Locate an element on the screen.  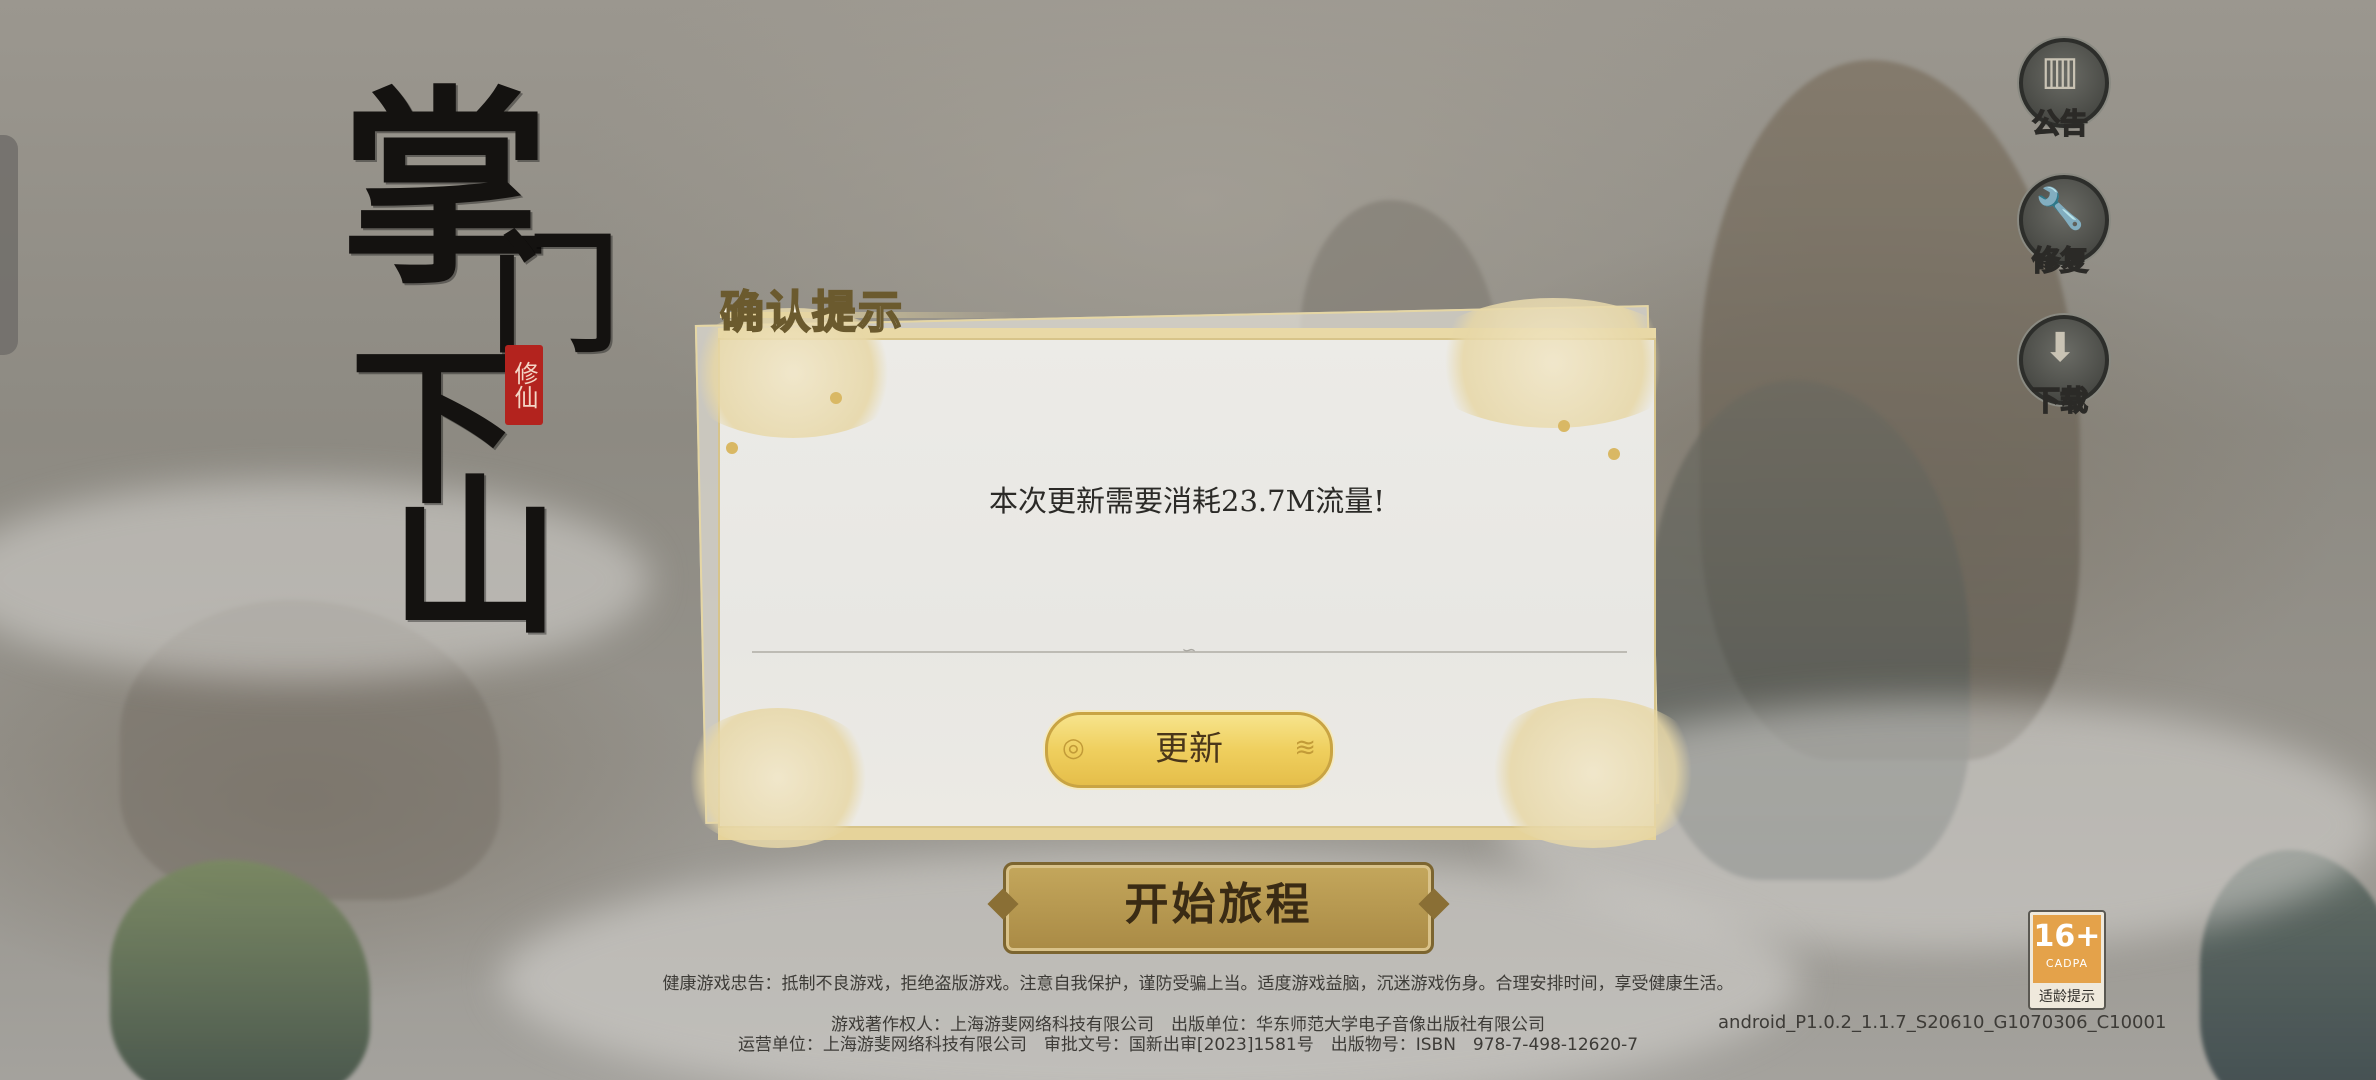
notice-button: ▥ 公告 is located at coordinates (2062, 89).